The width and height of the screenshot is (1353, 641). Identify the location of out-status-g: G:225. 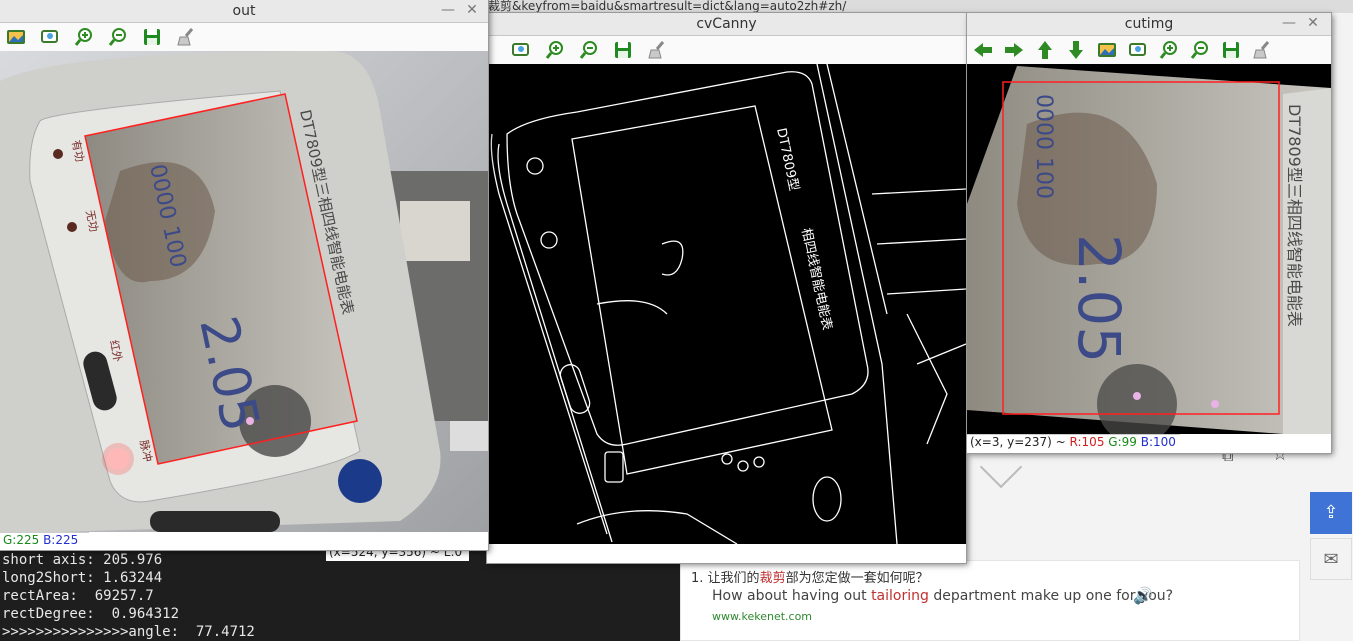
(21, 540).